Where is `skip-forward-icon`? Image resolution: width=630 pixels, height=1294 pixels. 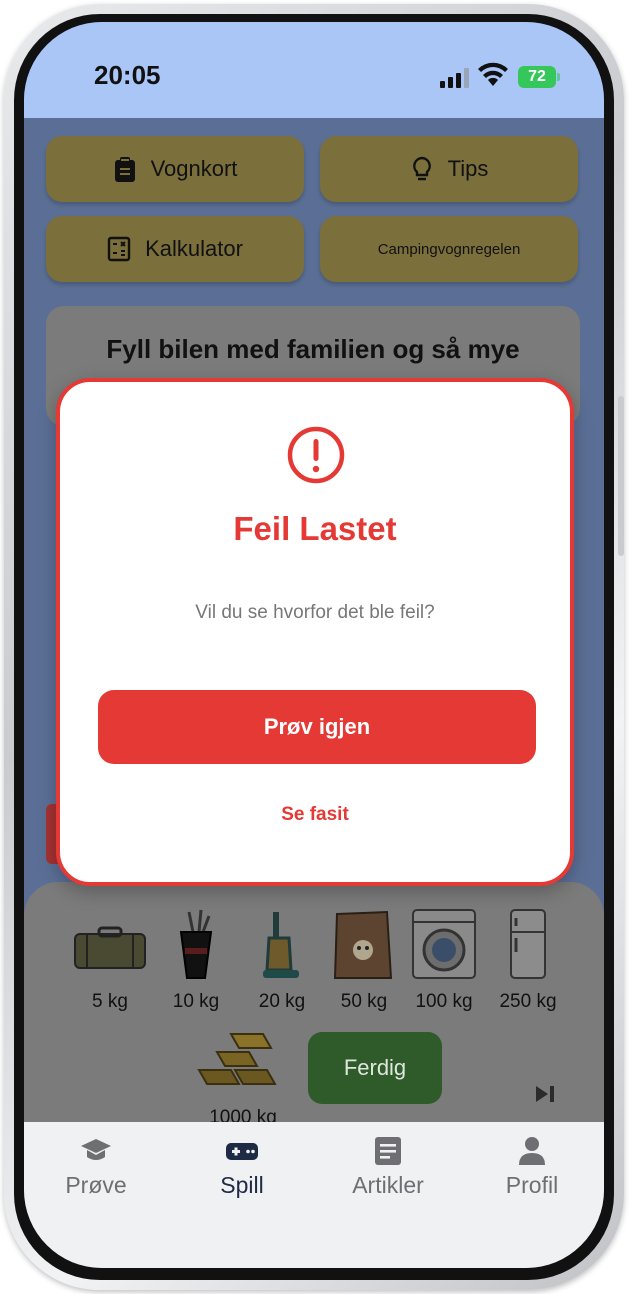
skip-forward-icon is located at coordinates (545, 1094).